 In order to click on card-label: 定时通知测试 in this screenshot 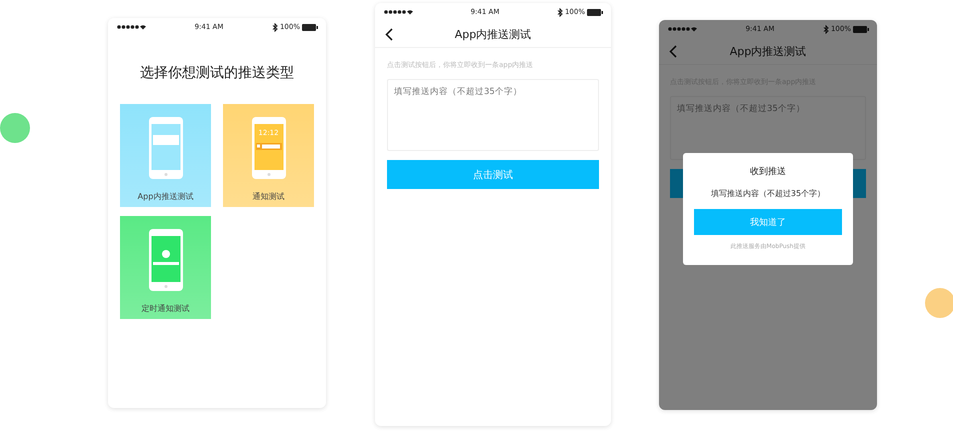, I will do `click(166, 308)`.